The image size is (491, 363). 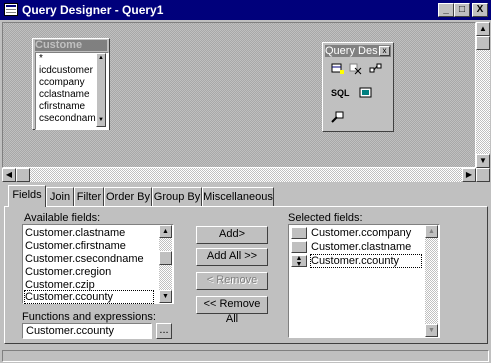 What do you see at coordinates (232, 235) in the screenshot?
I see `add-button: Add>` at bounding box center [232, 235].